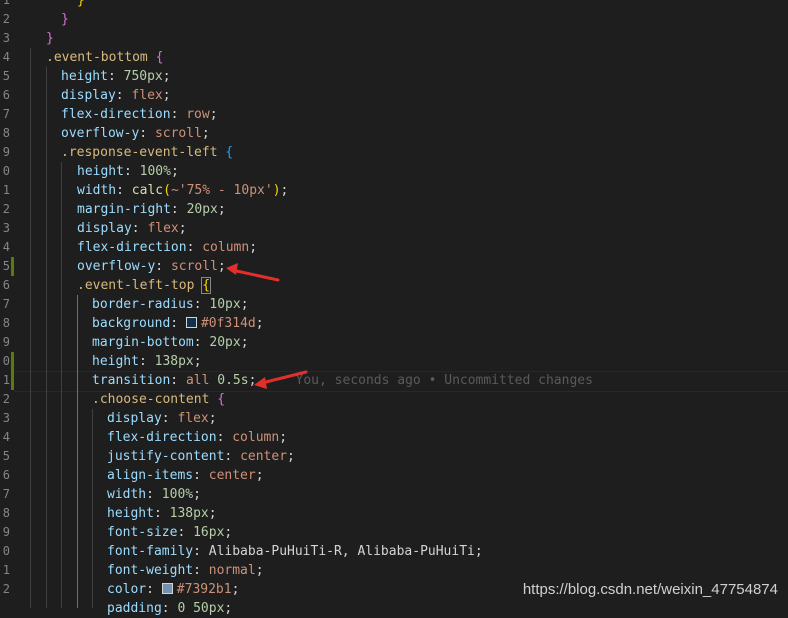 The width and height of the screenshot is (788, 618). Describe the element at coordinates (341, 551) in the screenshot. I see `css-value: Alibaba-PuHuiTi-R, Alibaba-PuHuiTi` at that location.